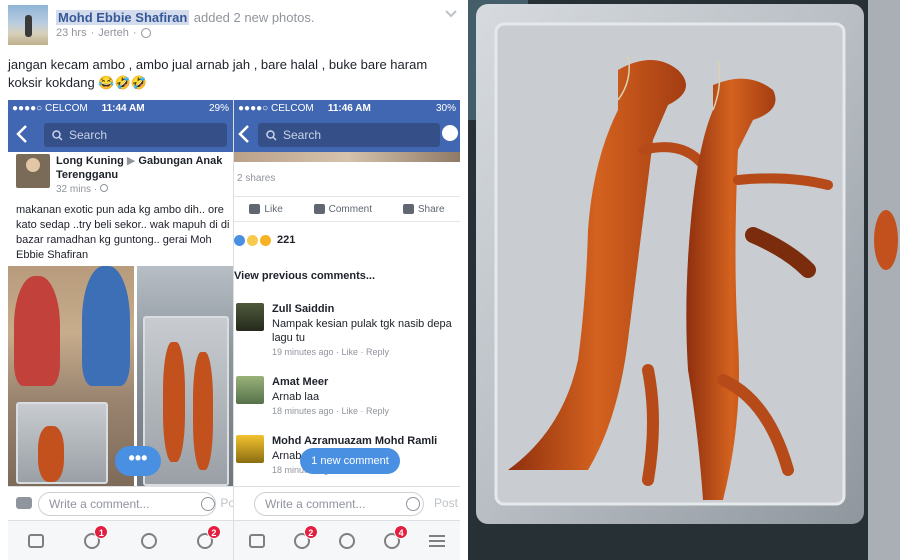 Image resolution: width=900 pixels, height=560 pixels. Describe the element at coordinates (431, 209) in the screenshot. I see `share-label: Share` at that location.